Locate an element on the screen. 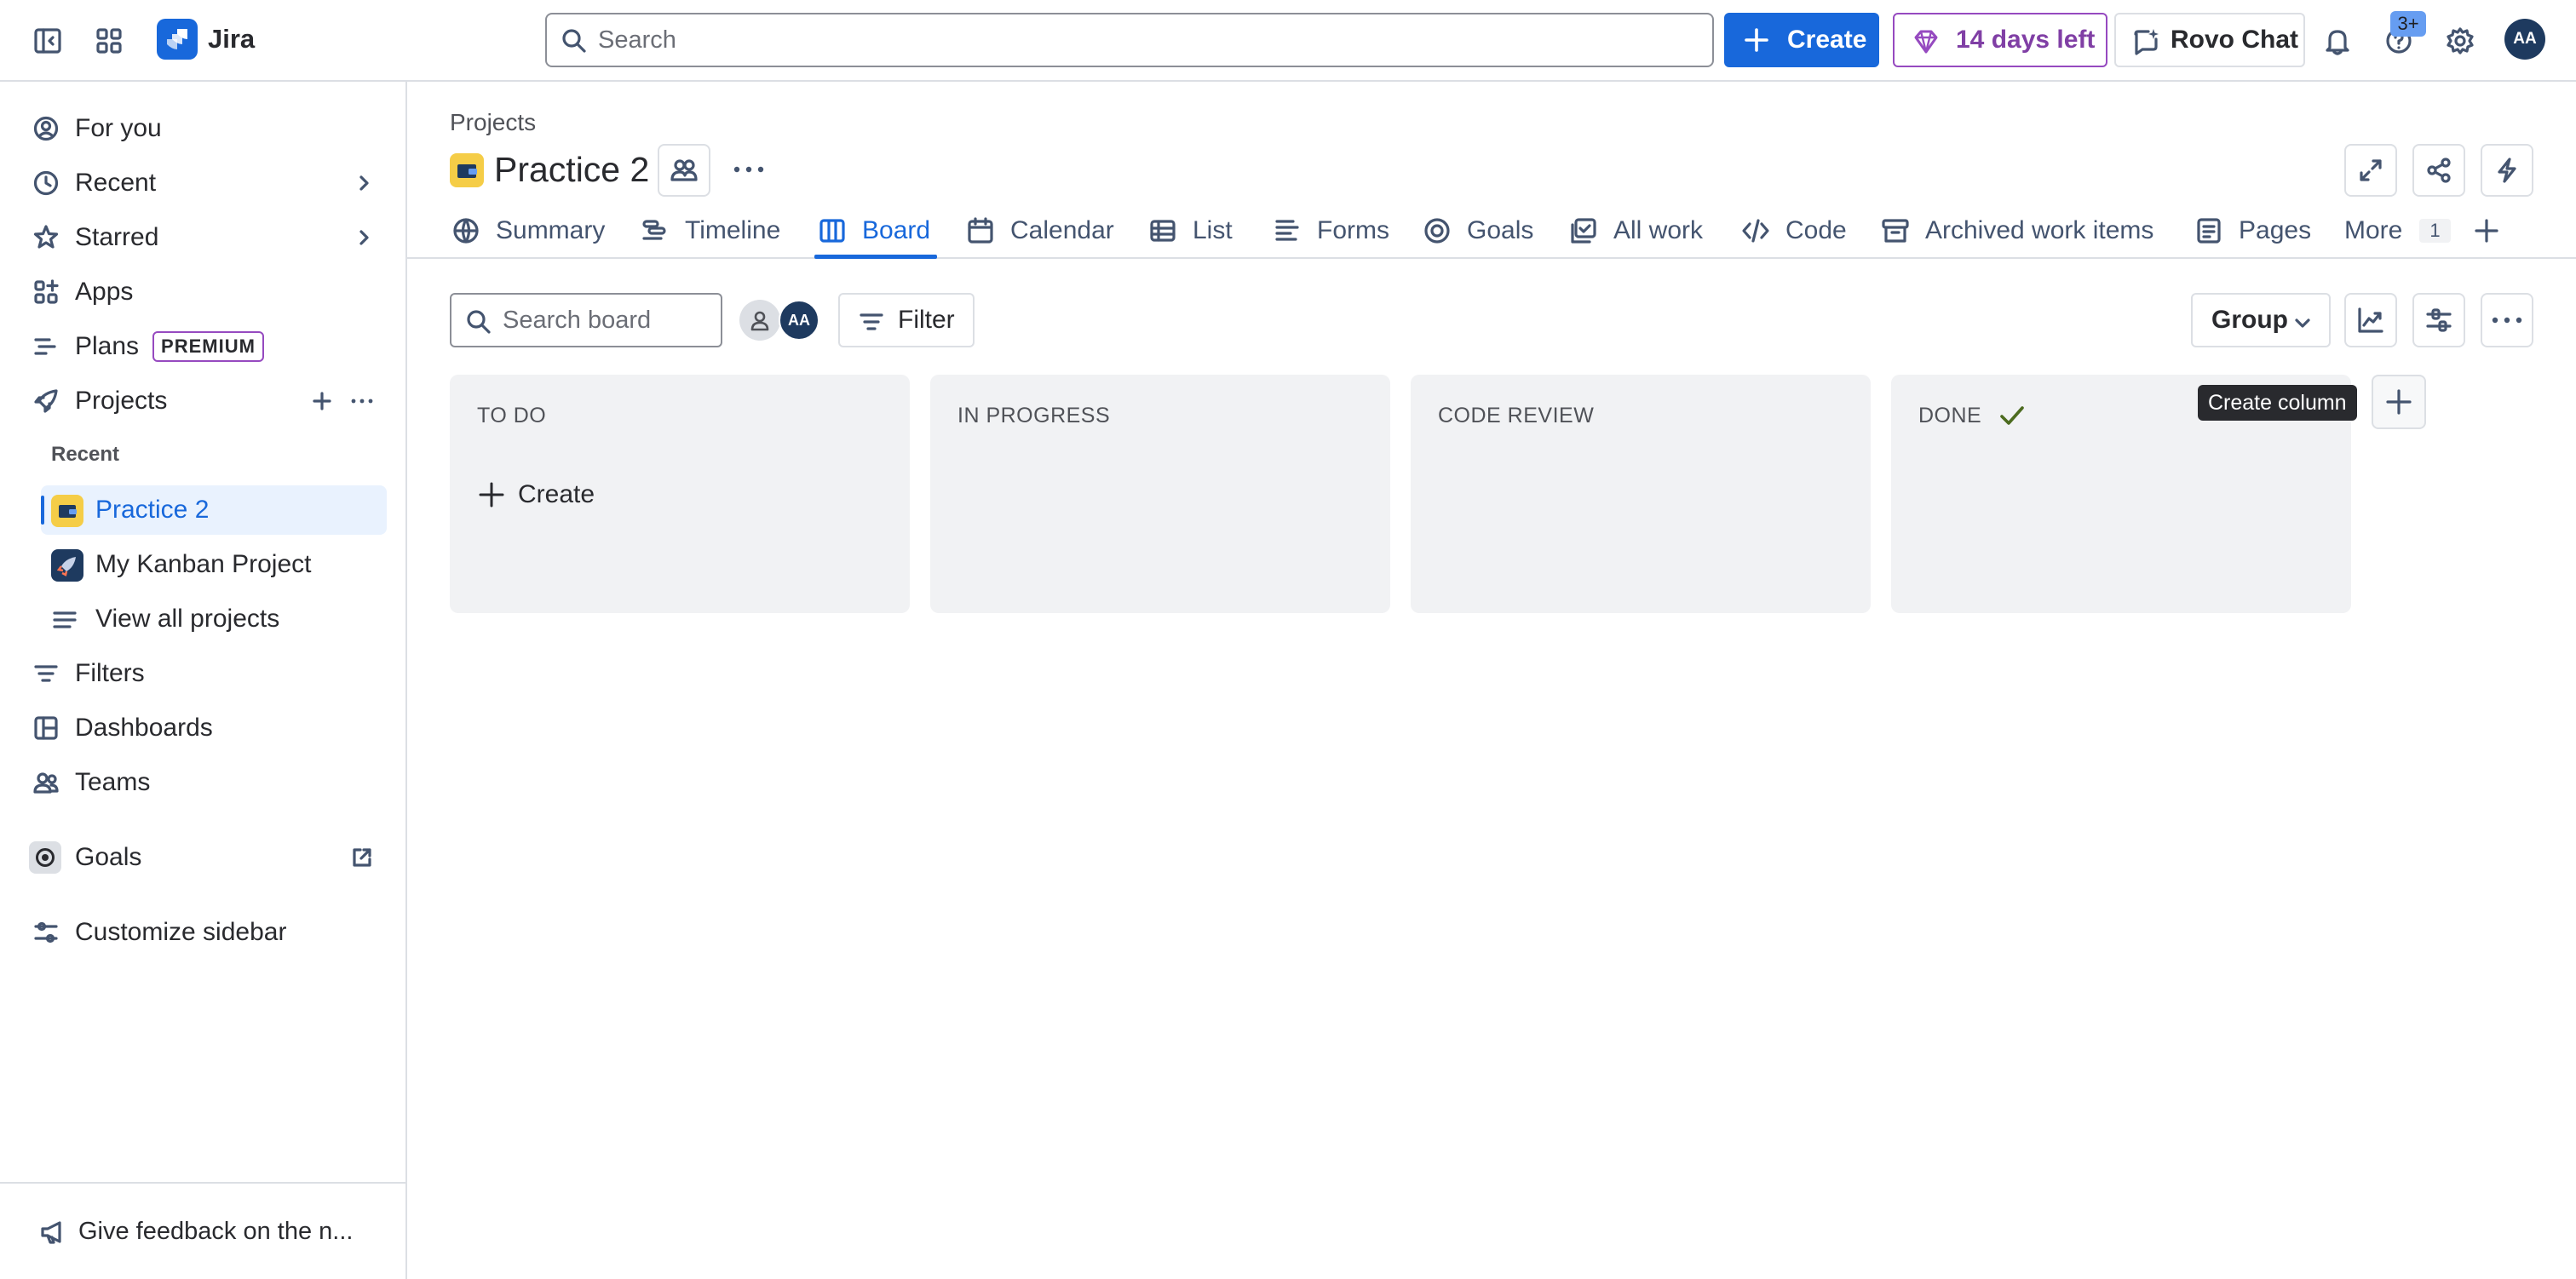 This screenshot has width=2576, height=1279. view-all-label: View all projects is located at coordinates (188, 619).